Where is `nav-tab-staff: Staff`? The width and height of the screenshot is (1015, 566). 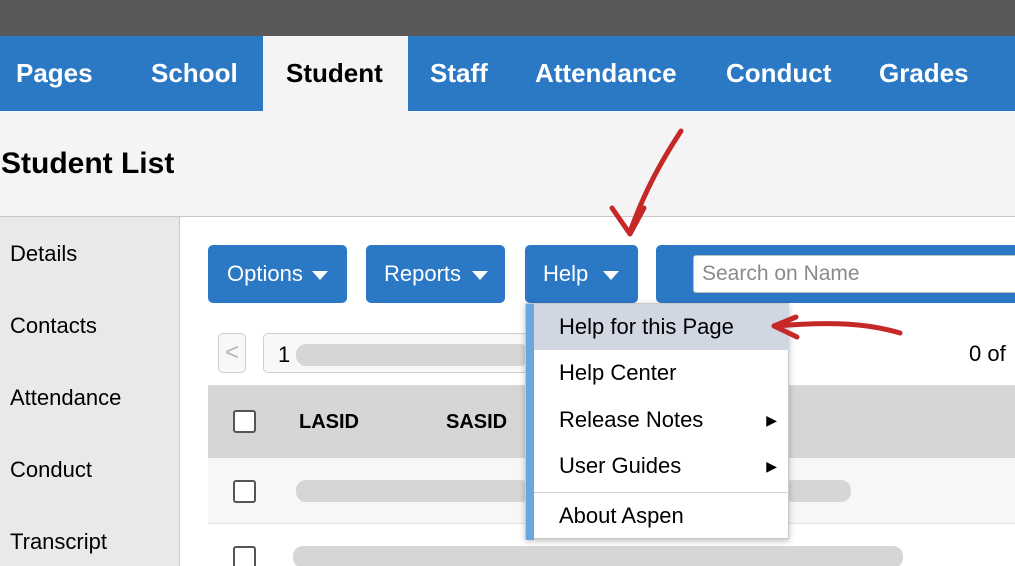
nav-tab-staff: Staff is located at coordinates (459, 73).